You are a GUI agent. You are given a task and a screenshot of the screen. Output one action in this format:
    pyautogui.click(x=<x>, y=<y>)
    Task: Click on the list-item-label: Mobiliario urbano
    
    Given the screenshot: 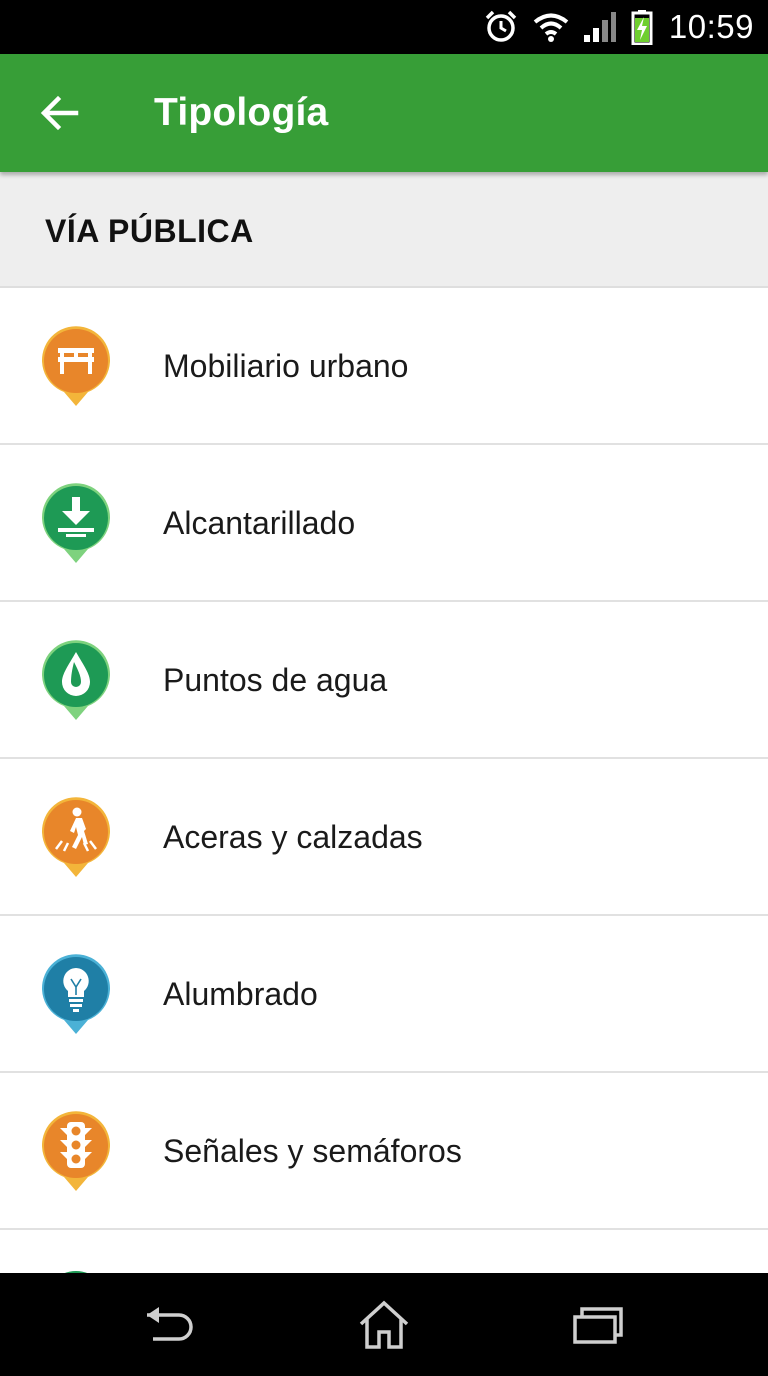 What is the action you would take?
    pyautogui.click(x=286, y=366)
    